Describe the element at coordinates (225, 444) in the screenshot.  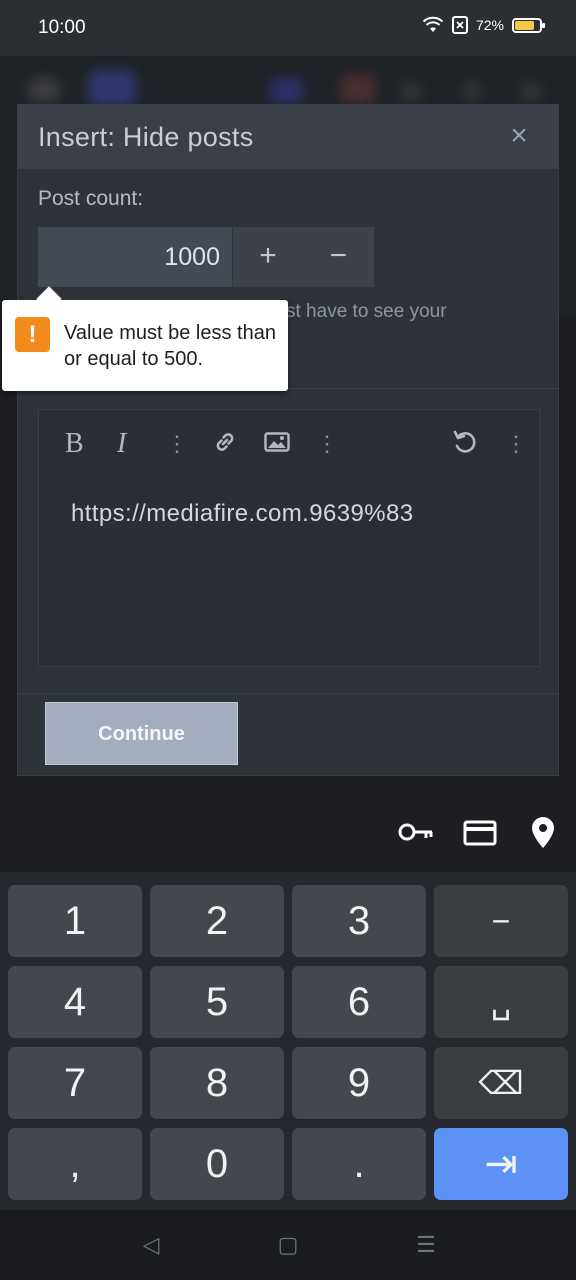
I see `link-icon` at that location.